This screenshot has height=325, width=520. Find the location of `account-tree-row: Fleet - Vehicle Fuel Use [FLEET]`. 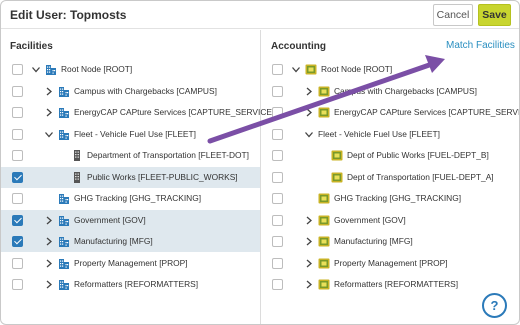

account-tree-row: Fleet - Vehicle Fuel Use [FLEET] is located at coordinates (390, 134).